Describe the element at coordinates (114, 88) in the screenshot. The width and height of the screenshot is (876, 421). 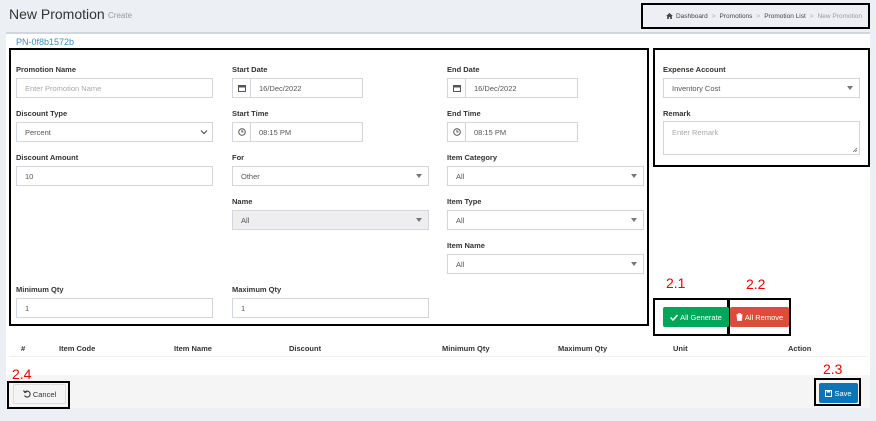
I see `promotion-name-input: Enter Promotion Name` at that location.